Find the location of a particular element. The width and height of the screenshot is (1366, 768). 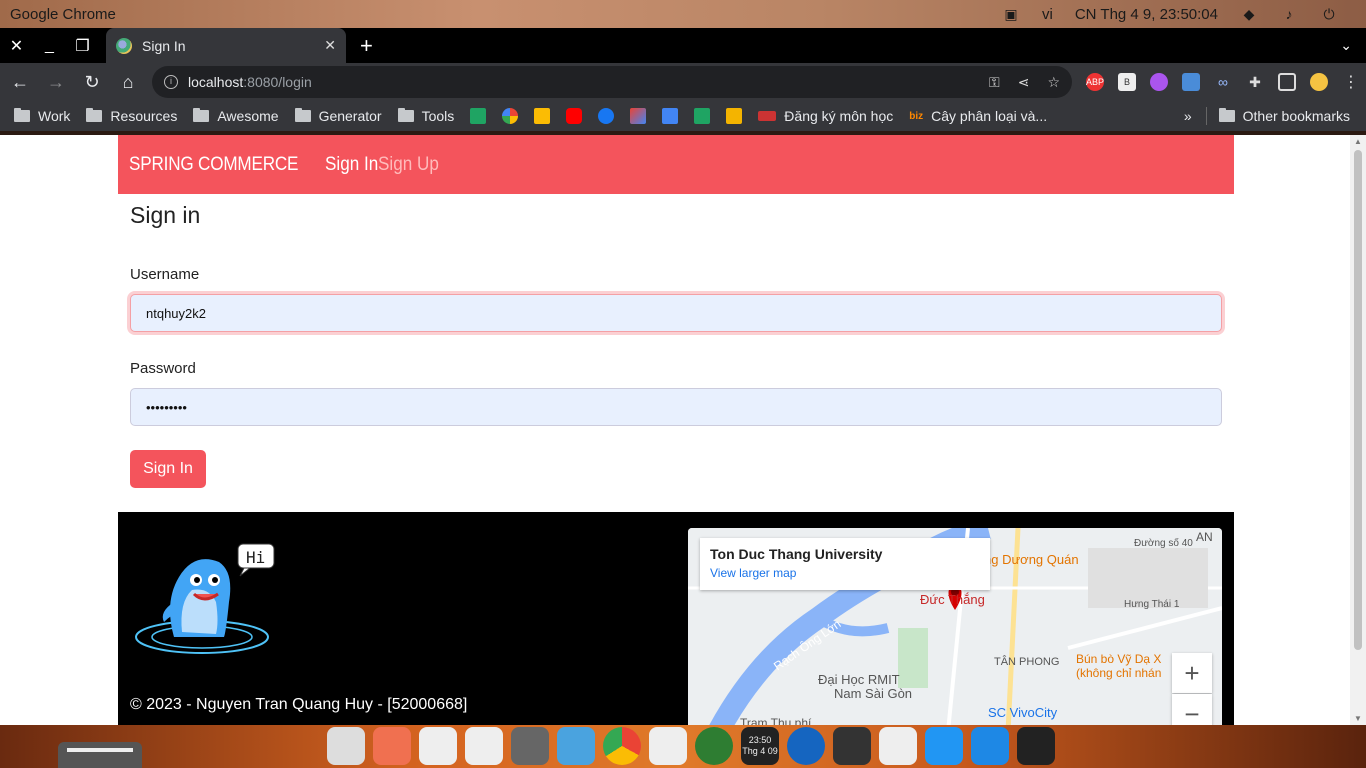

bookmark-divider is located at coordinates (1206, 116).